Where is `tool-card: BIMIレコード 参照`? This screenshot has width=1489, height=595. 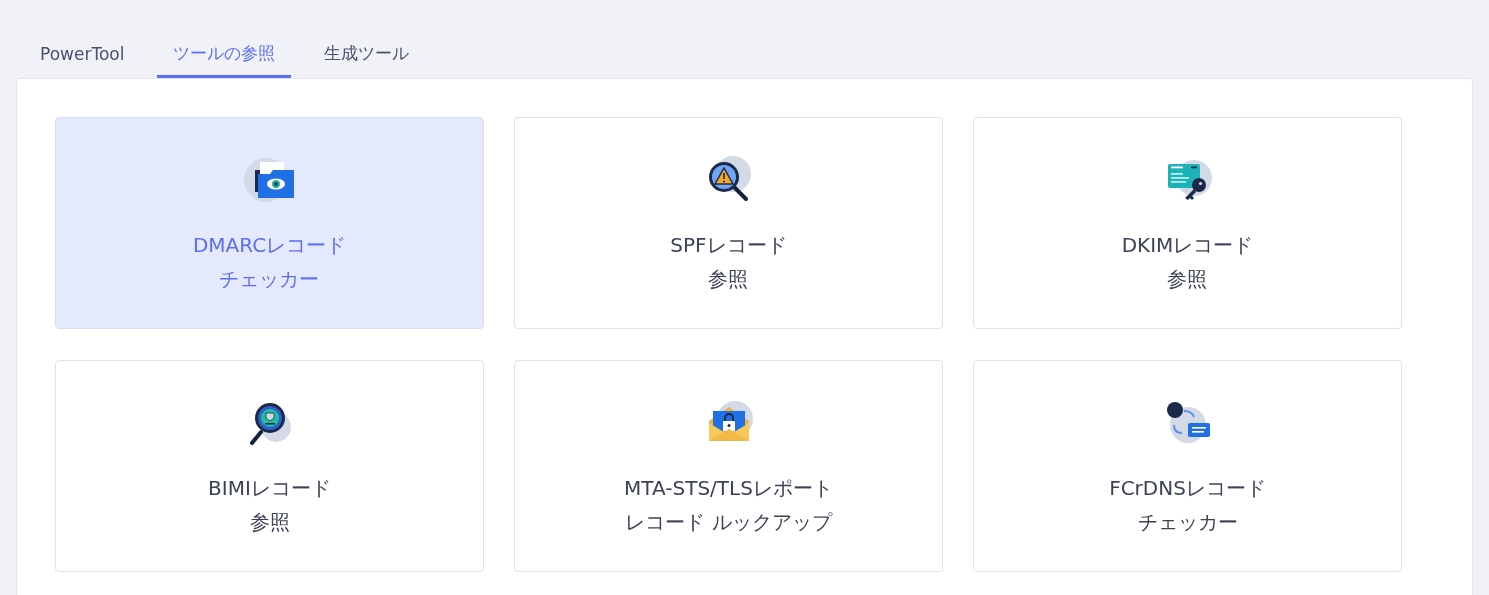
tool-card: BIMIレコード 参照 is located at coordinates (269, 466).